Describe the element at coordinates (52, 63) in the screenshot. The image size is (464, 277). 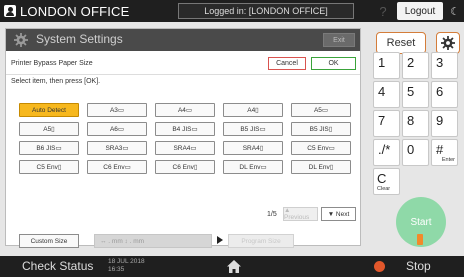
I see `setting-title: Printer Bypass Paper Size` at that location.